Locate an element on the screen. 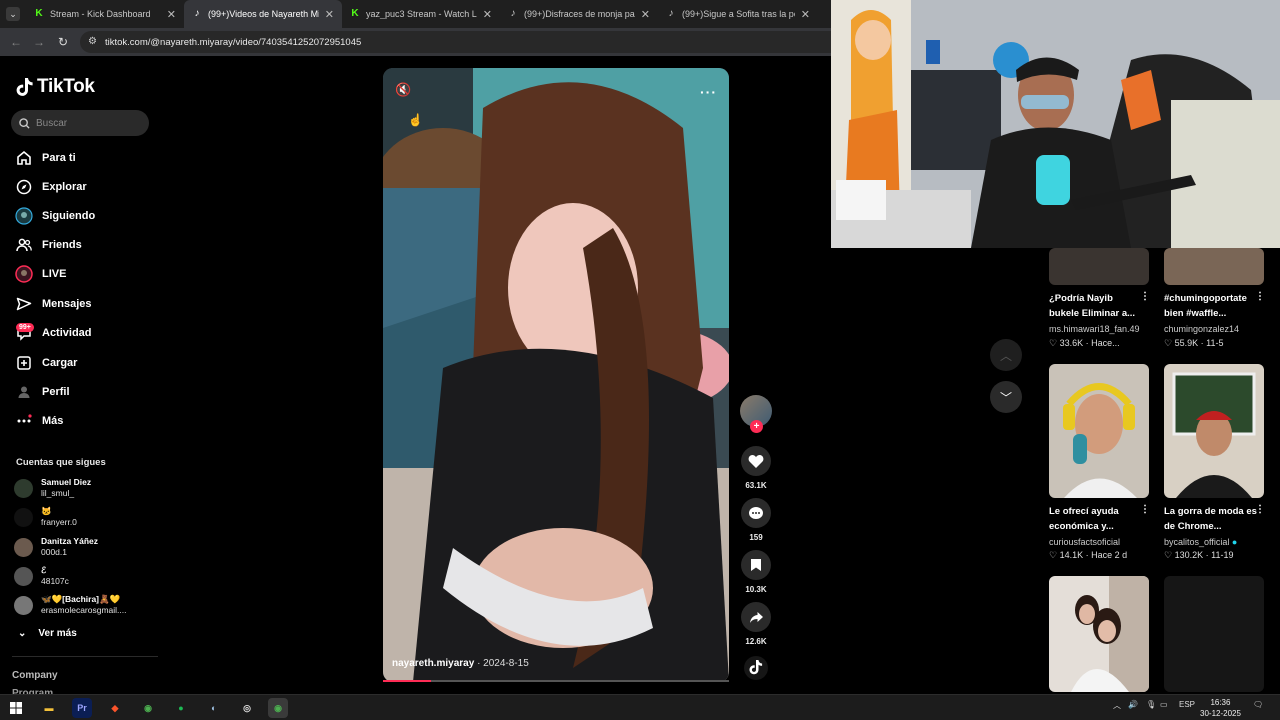 The height and width of the screenshot is (720, 1280). video-info: nayareth.miyaray · 2024-8-15 is located at coordinates (460, 663).